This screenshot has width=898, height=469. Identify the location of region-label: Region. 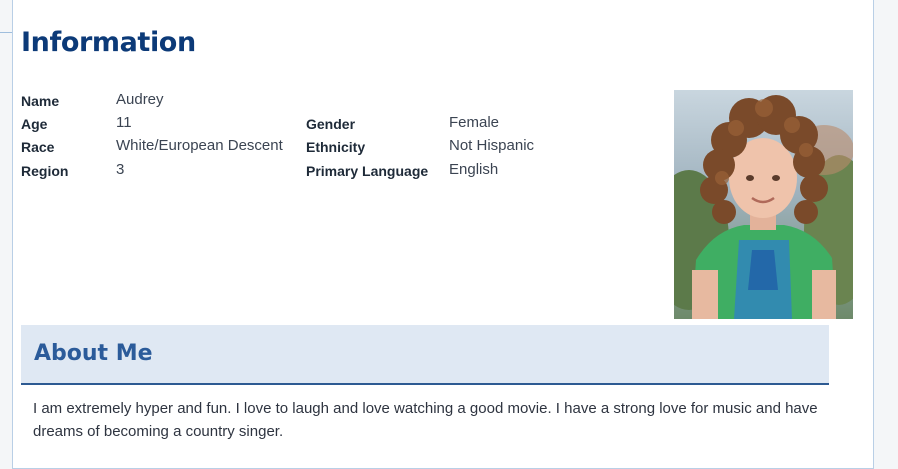
(45, 171).